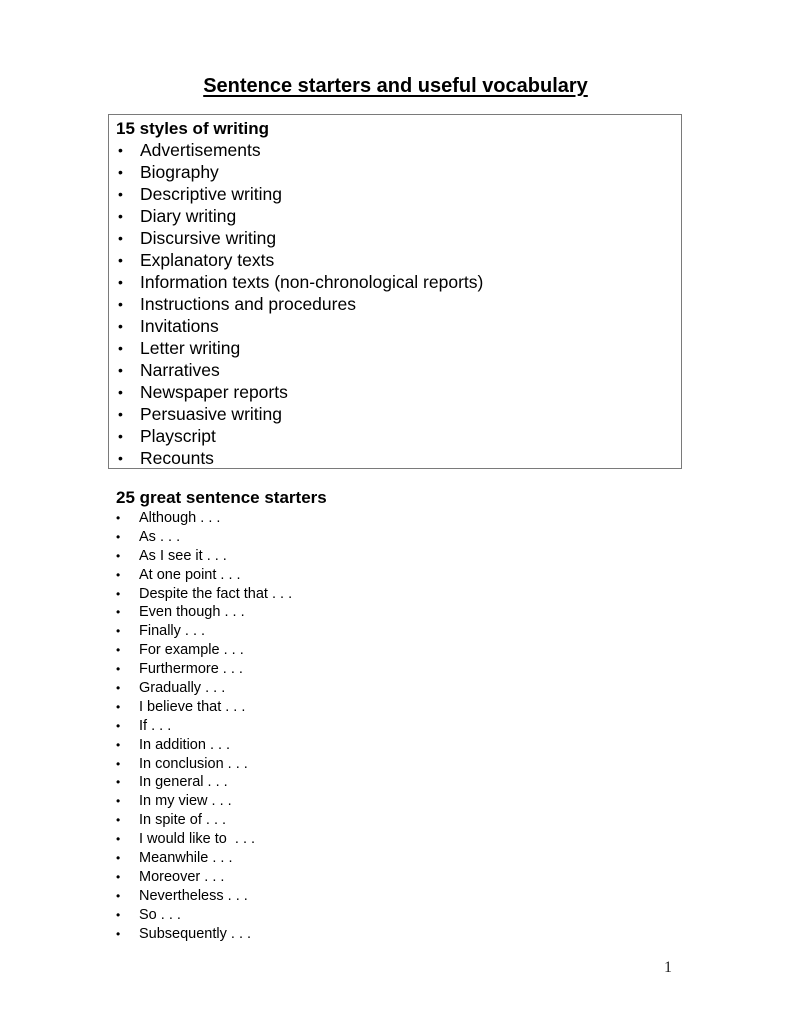  I want to click on list-item-text: Even though . . ., so click(192, 612).